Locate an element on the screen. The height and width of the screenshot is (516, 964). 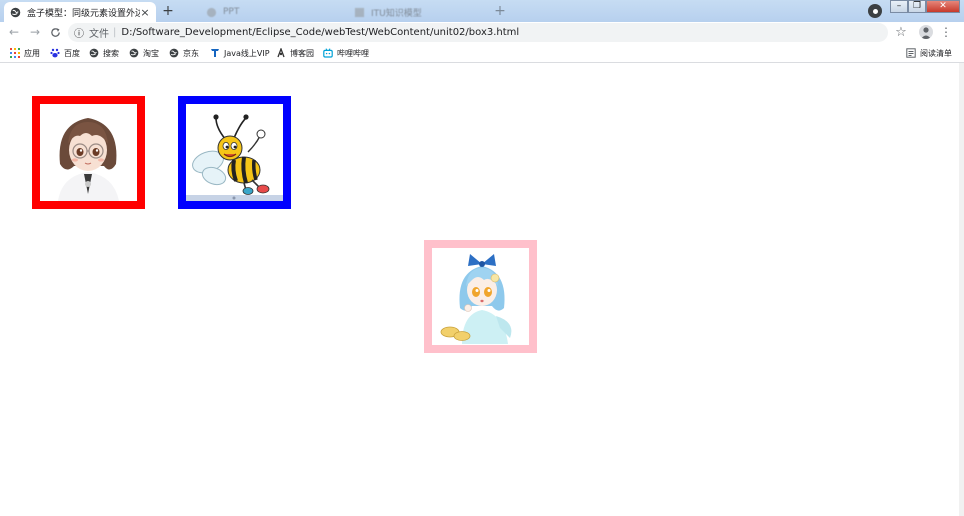
red-box is located at coordinates (88, 152).